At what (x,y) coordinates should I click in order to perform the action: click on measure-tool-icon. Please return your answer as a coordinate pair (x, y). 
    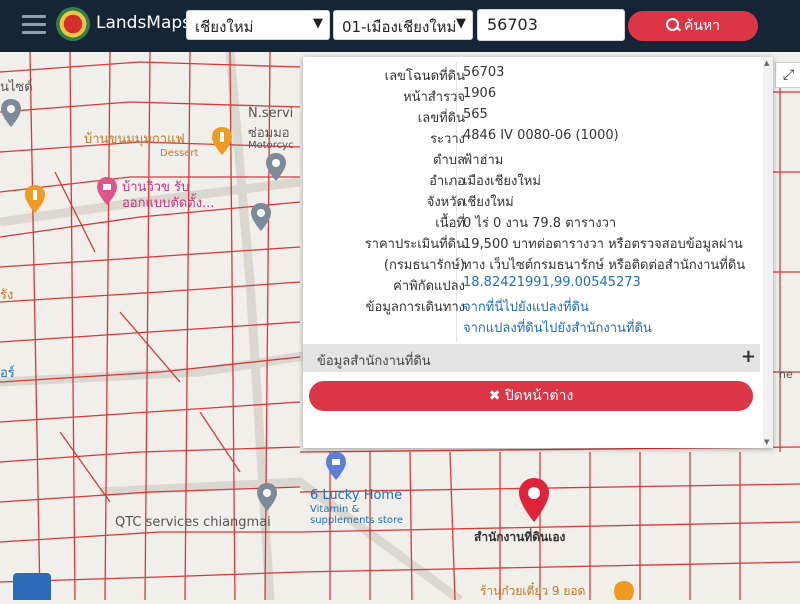
    Looking at the image, I should click on (32, 586).